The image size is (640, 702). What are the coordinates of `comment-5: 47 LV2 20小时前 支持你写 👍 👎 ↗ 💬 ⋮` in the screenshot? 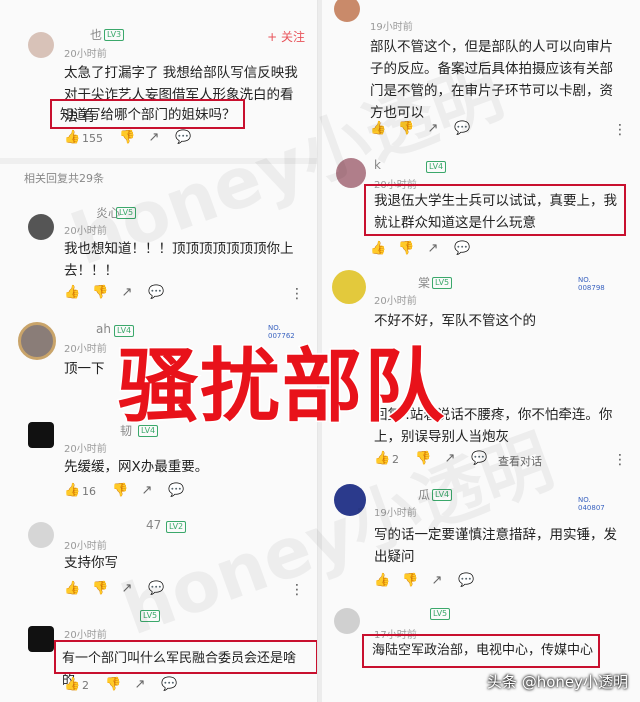 It's located at (158, 555).